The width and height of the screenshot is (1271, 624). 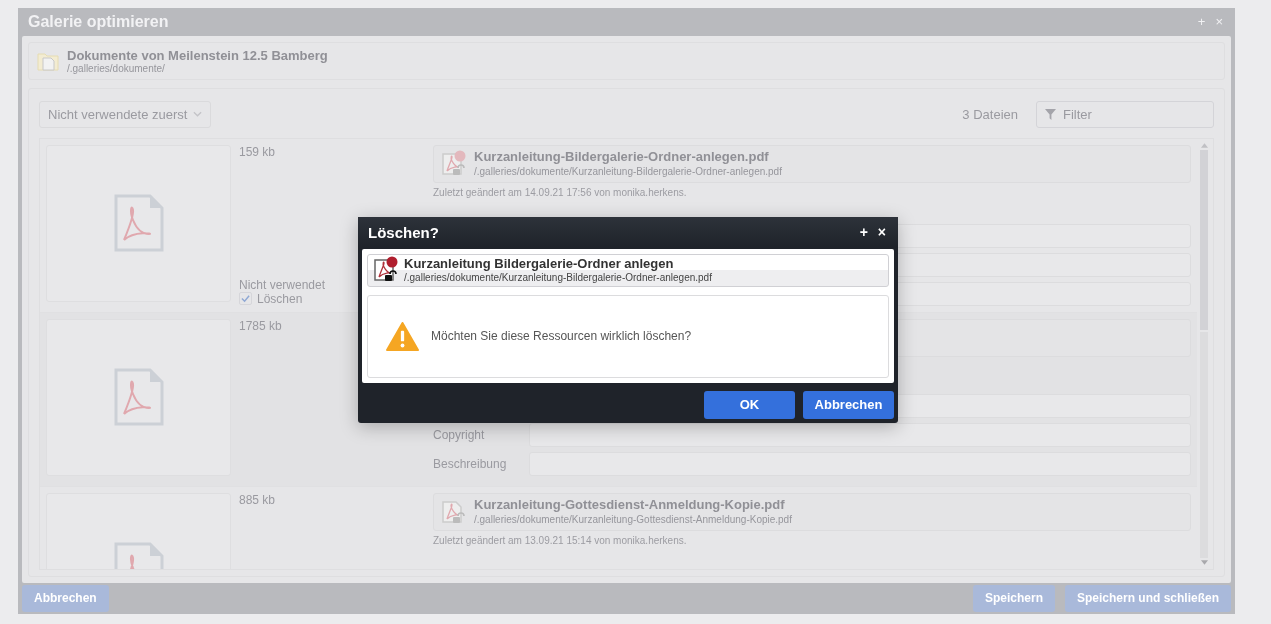 I want to click on file-size: 885 kb, so click(x=258, y=499).